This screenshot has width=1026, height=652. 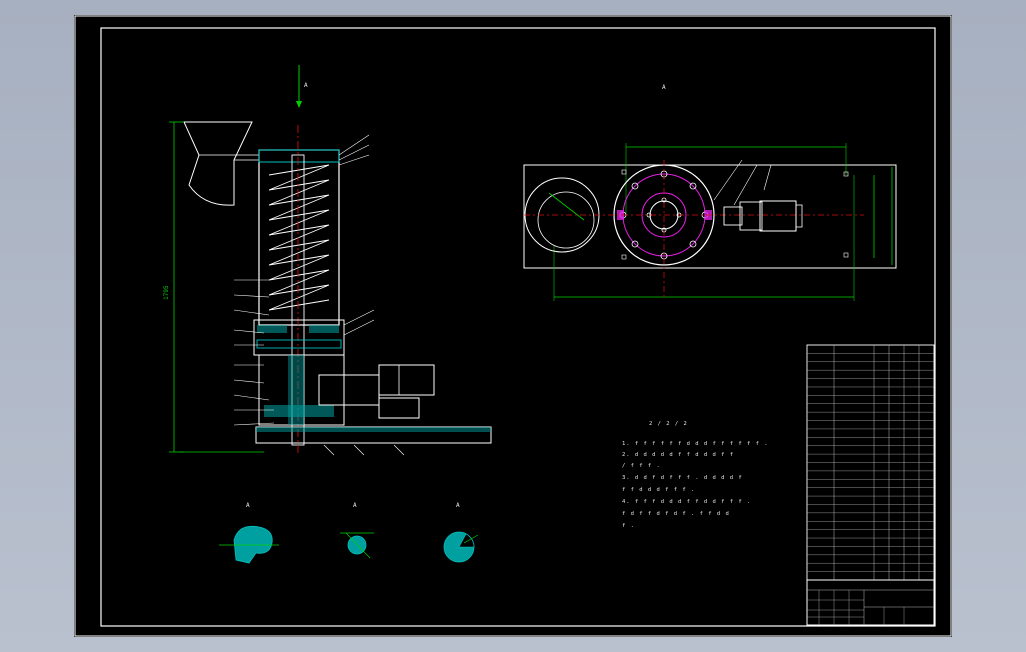 I want to click on top-view: A, so click(x=710, y=192).